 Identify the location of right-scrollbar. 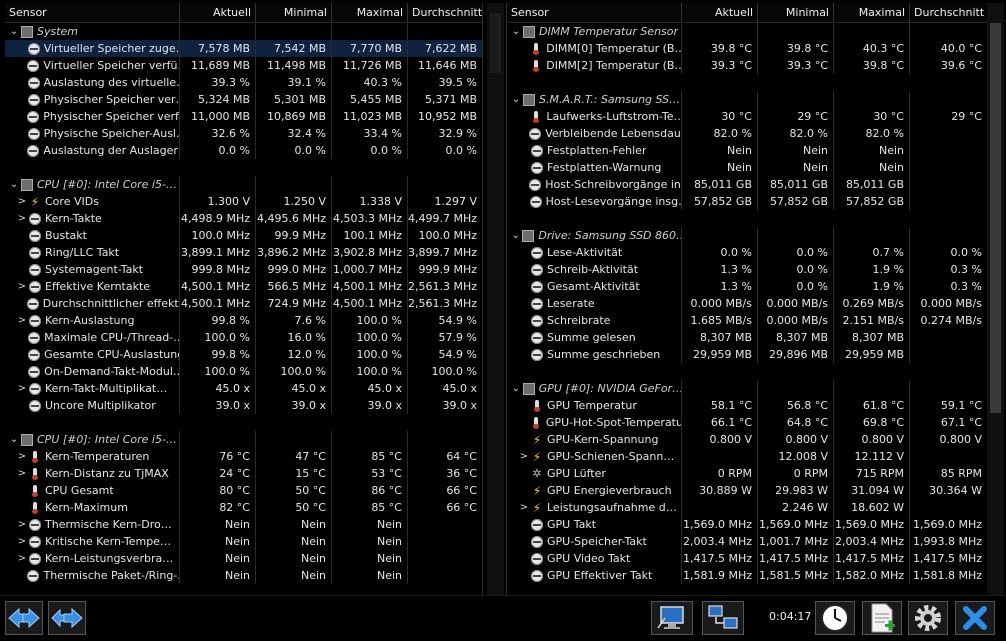
(995, 299).